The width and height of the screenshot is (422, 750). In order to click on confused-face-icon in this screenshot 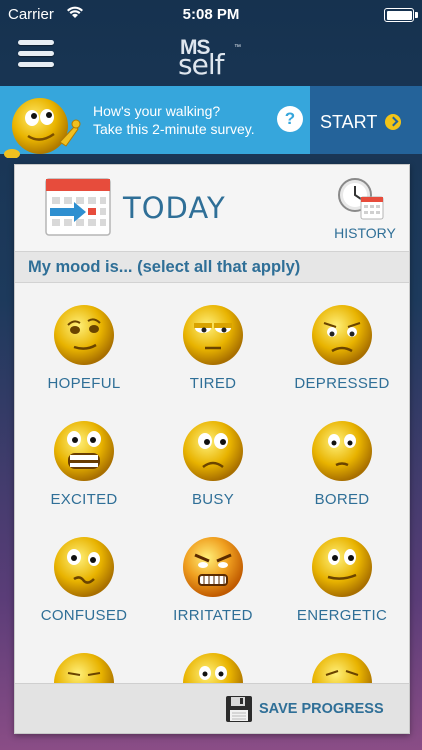, I will do `click(84, 567)`.